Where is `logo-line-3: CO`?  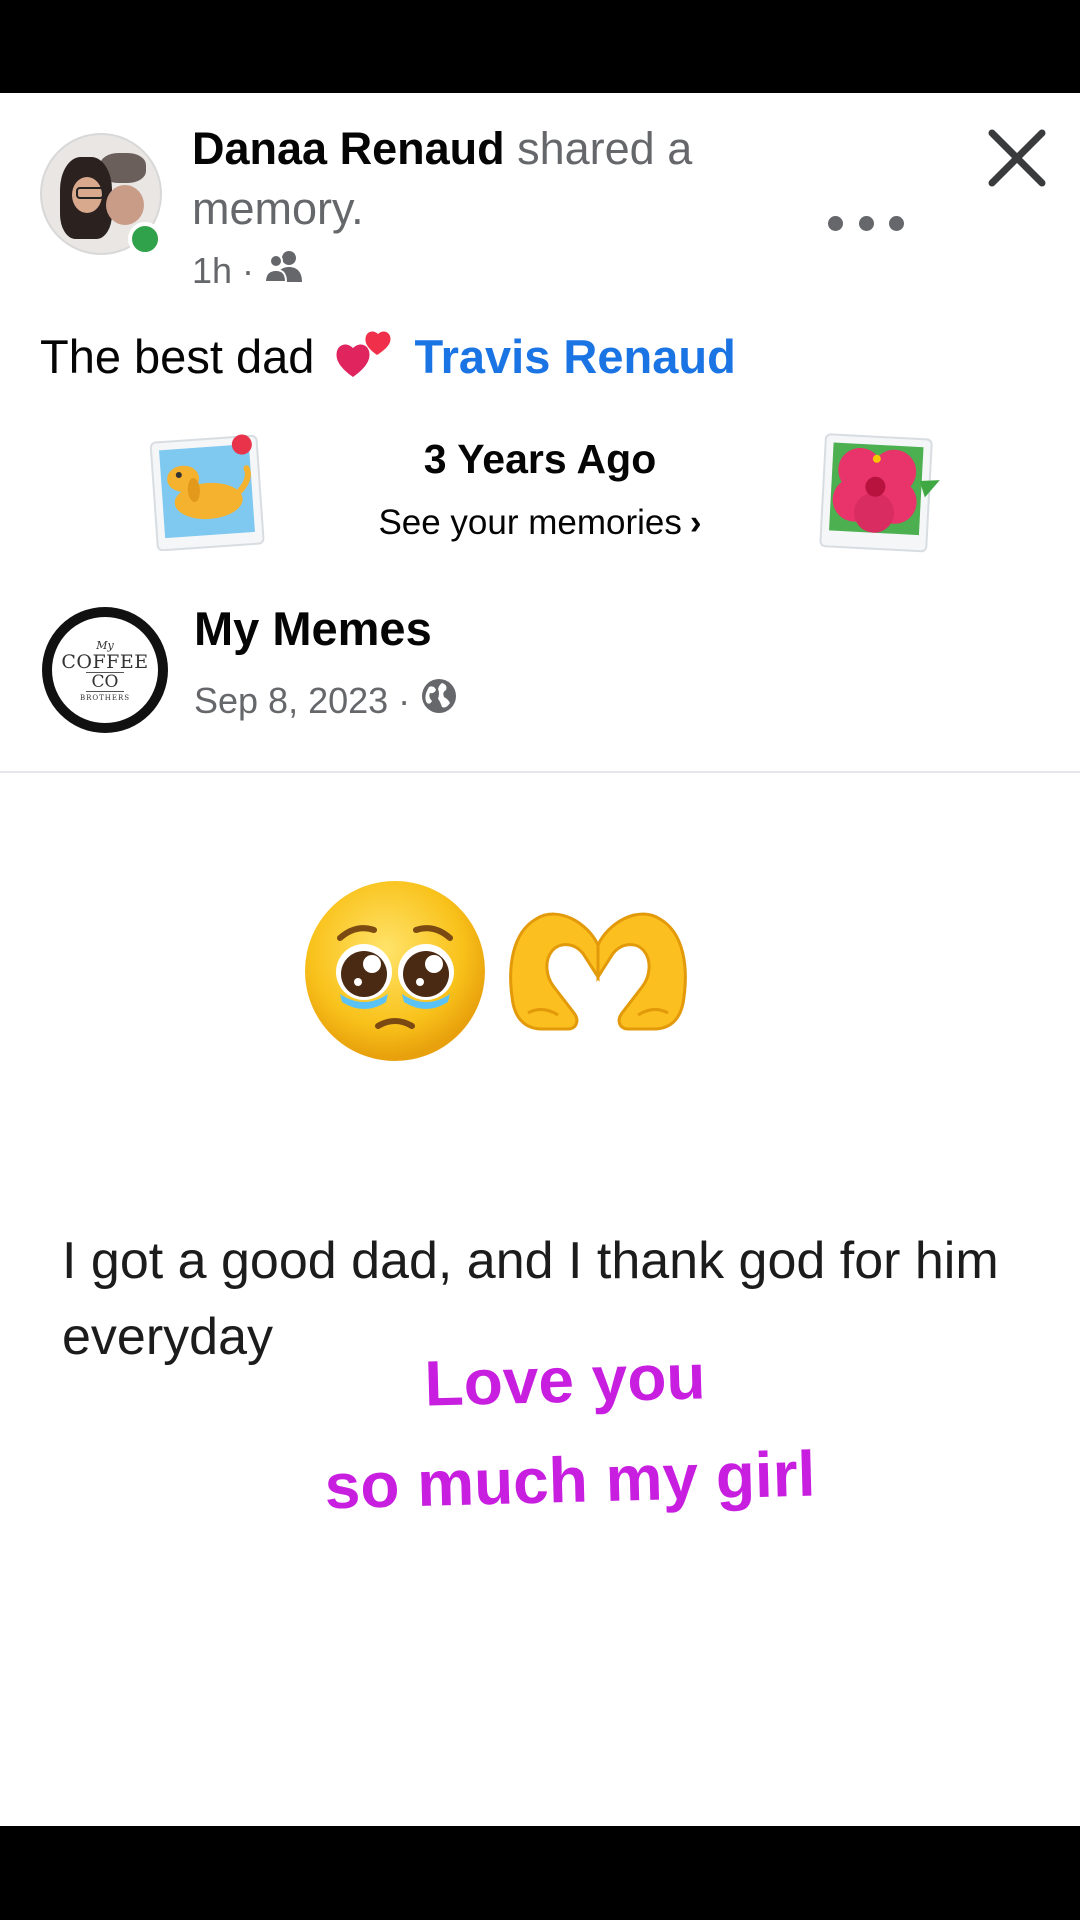 logo-line-3: CO is located at coordinates (105, 681).